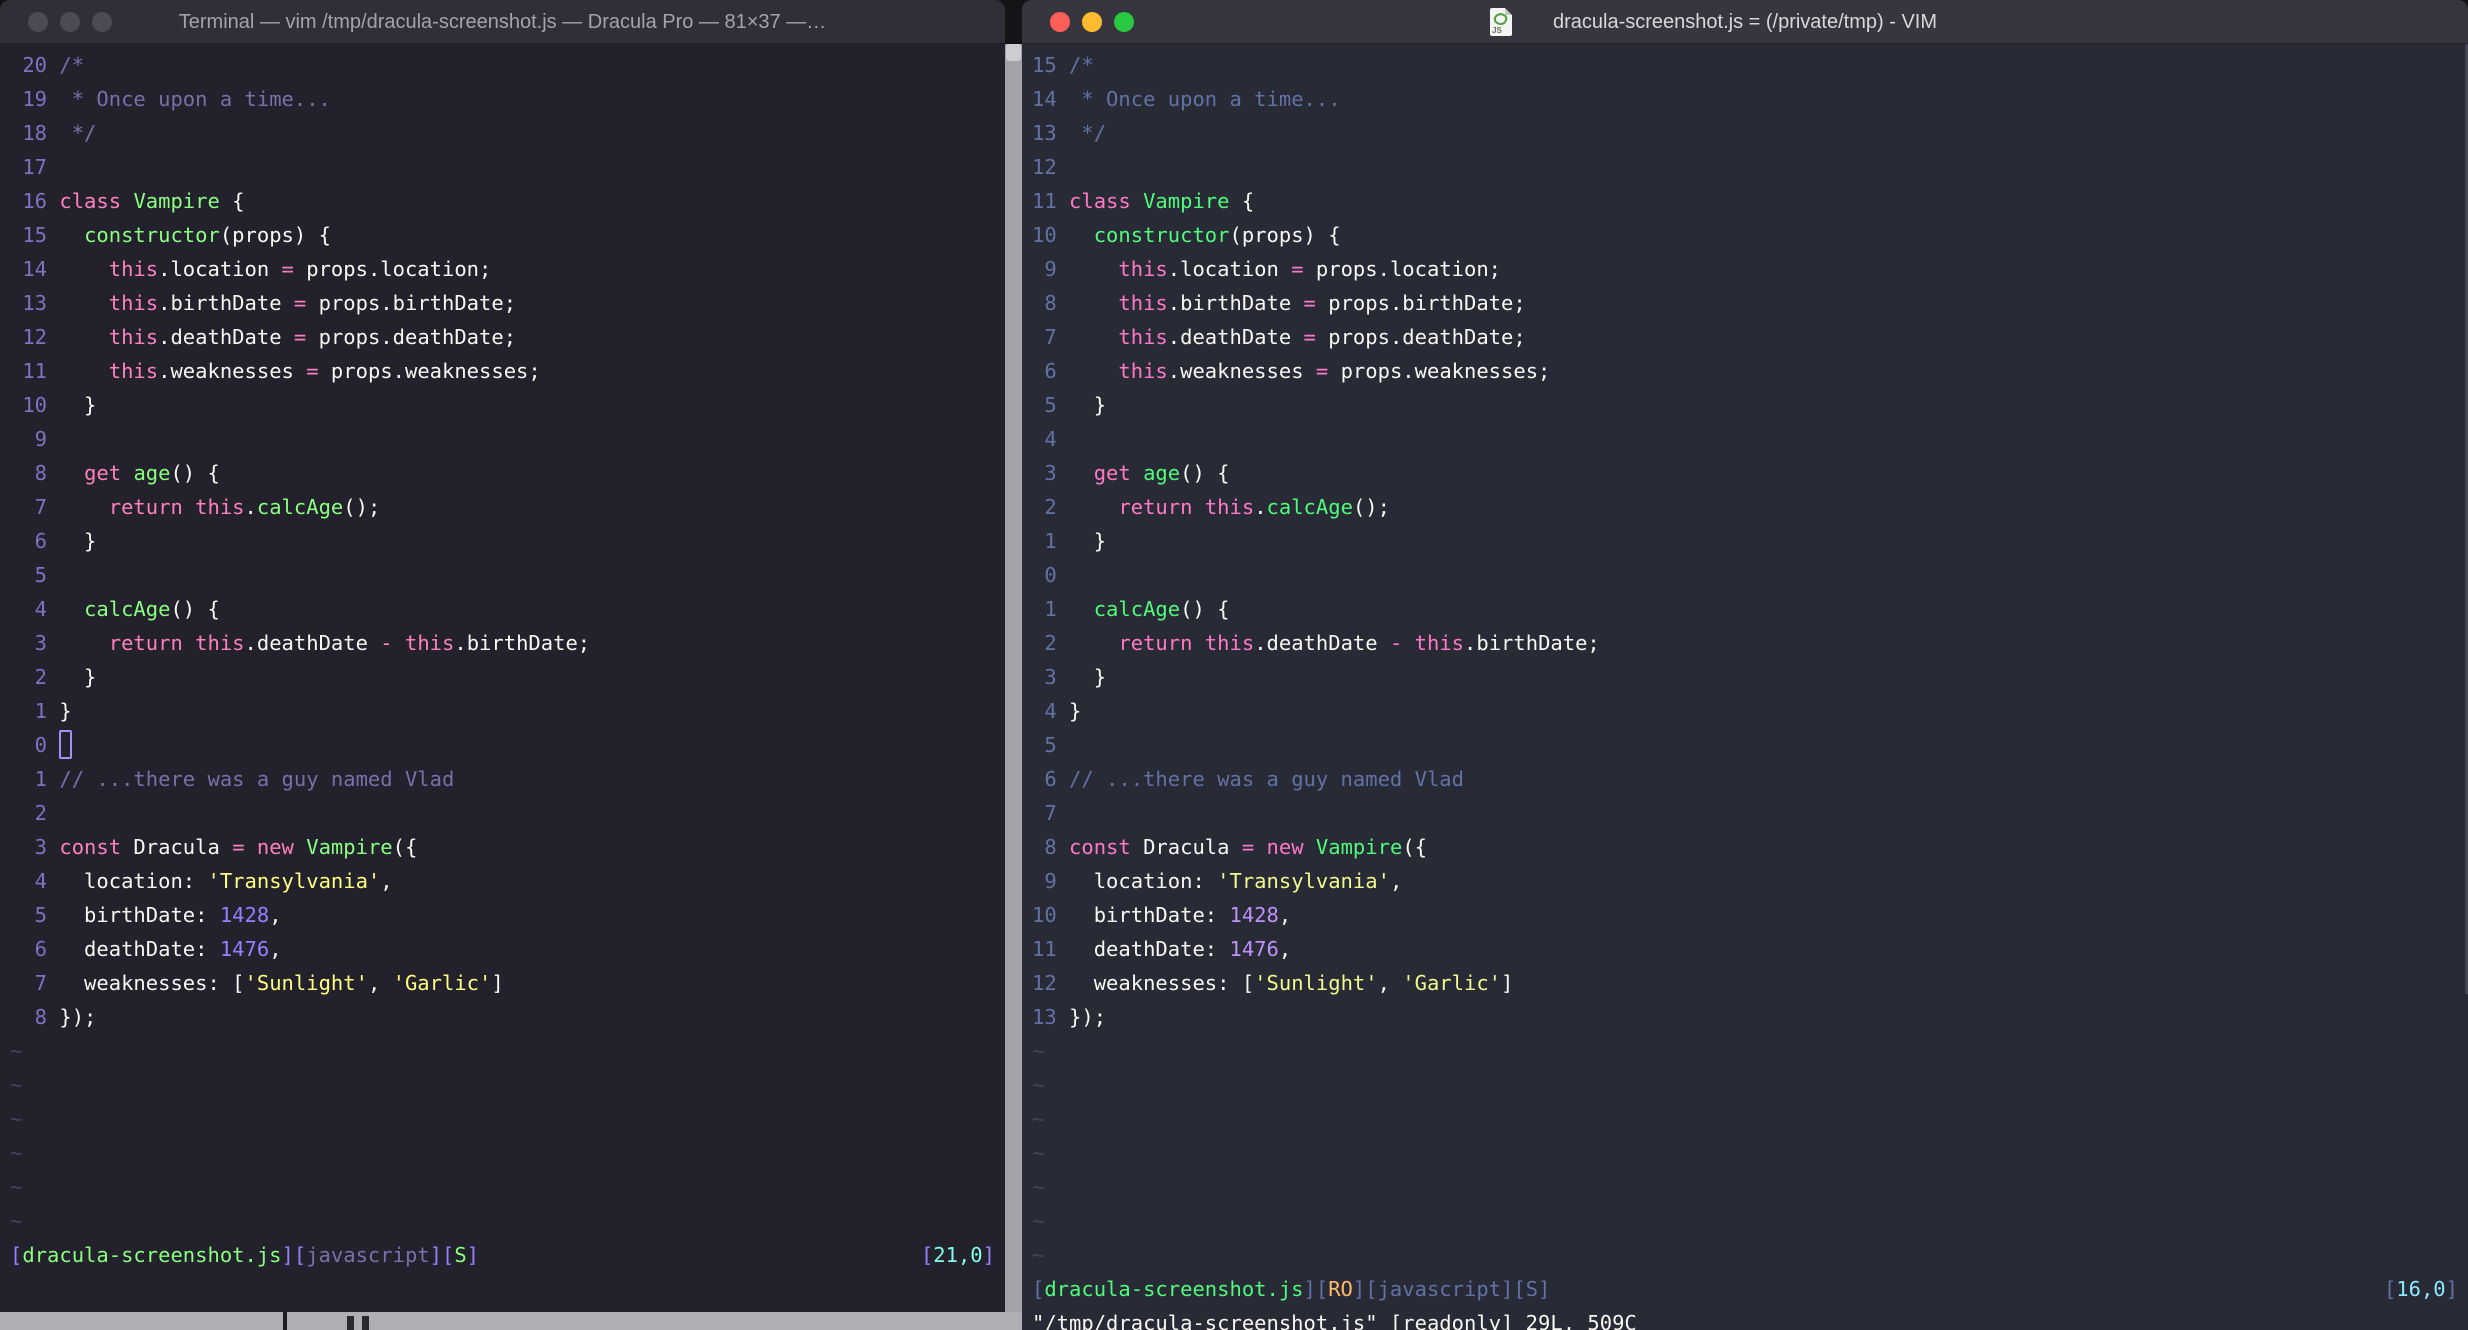 Image resolution: width=2468 pixels, height=1330 pixels. I want to click on code-token: ,, so click(1390, 983).